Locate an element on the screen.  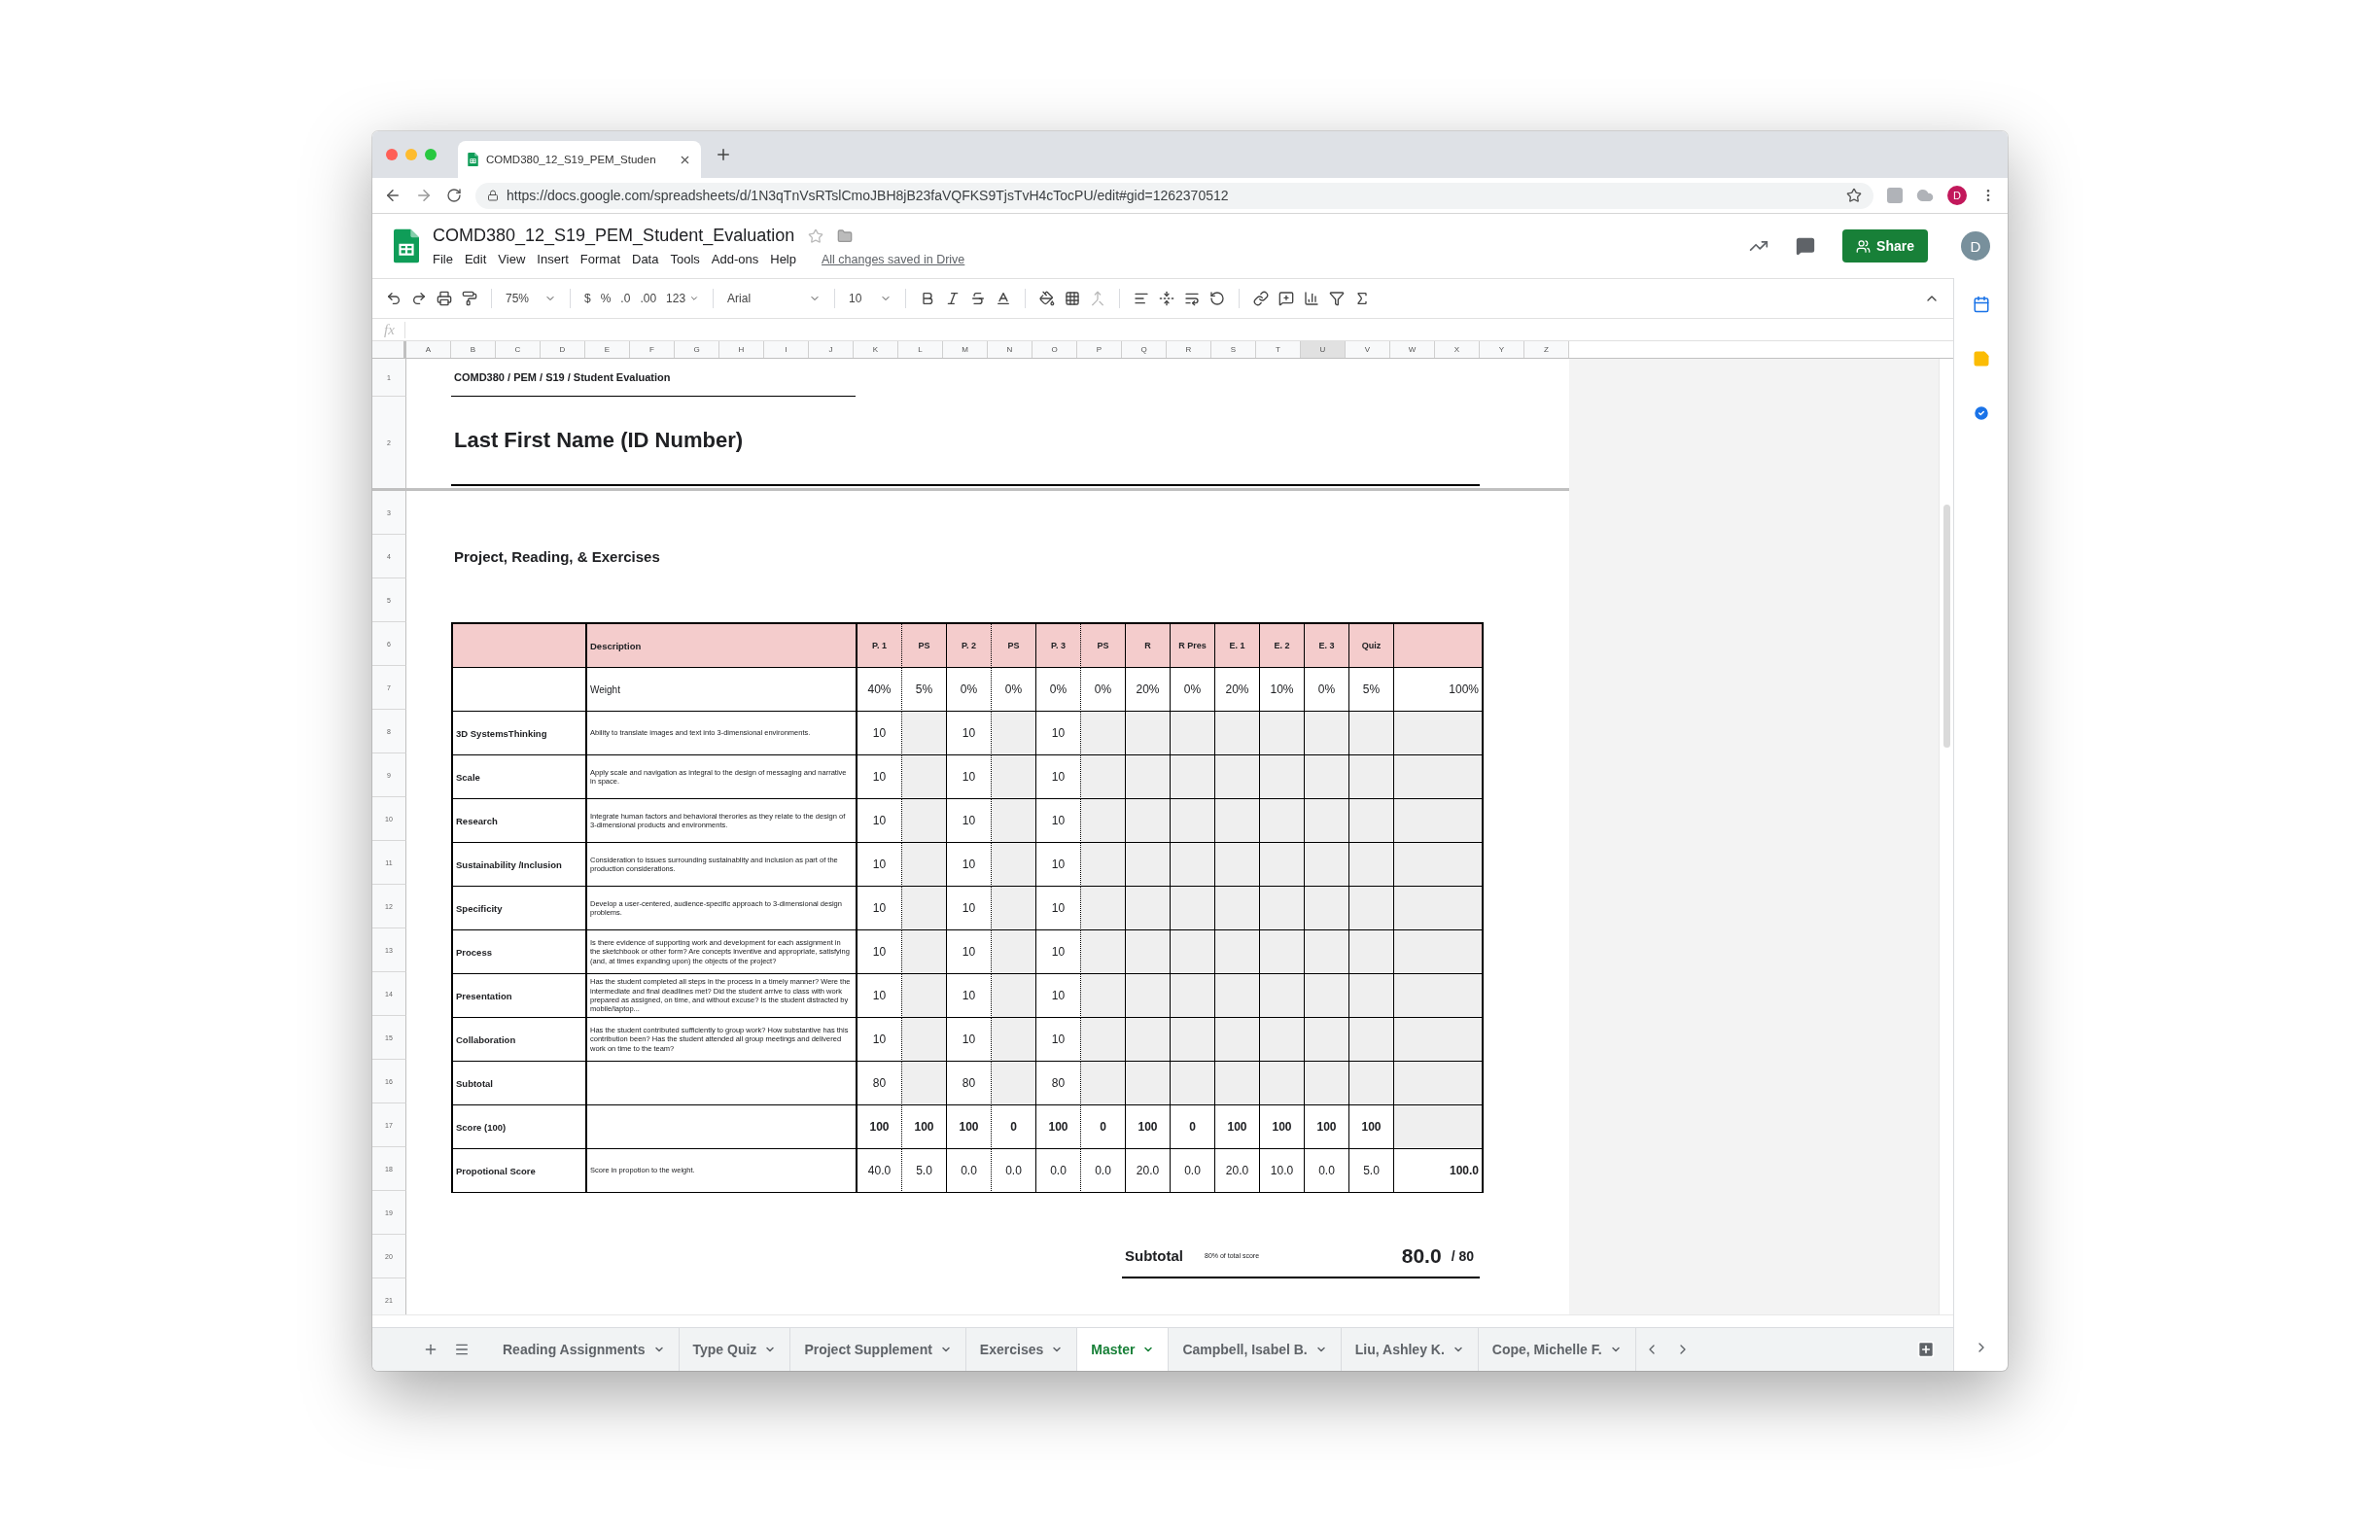
strikethrough-icon is located at coordinates (978, 298).